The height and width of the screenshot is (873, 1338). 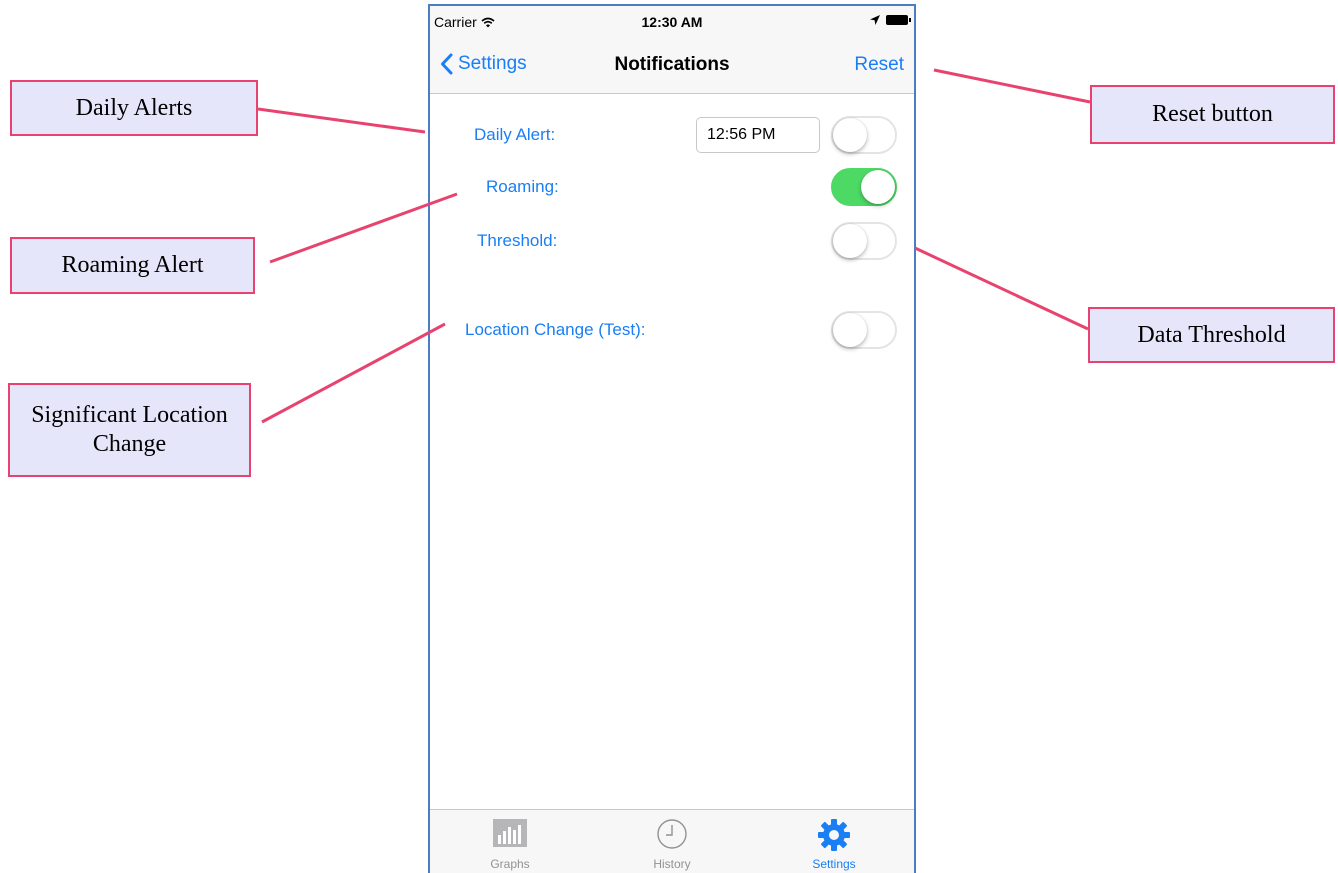 What do you see at coordinates (672, 65) in the screenshot?
I see `navigation-bar: Settings Notifications Reset` at bounding box center [672, 65].